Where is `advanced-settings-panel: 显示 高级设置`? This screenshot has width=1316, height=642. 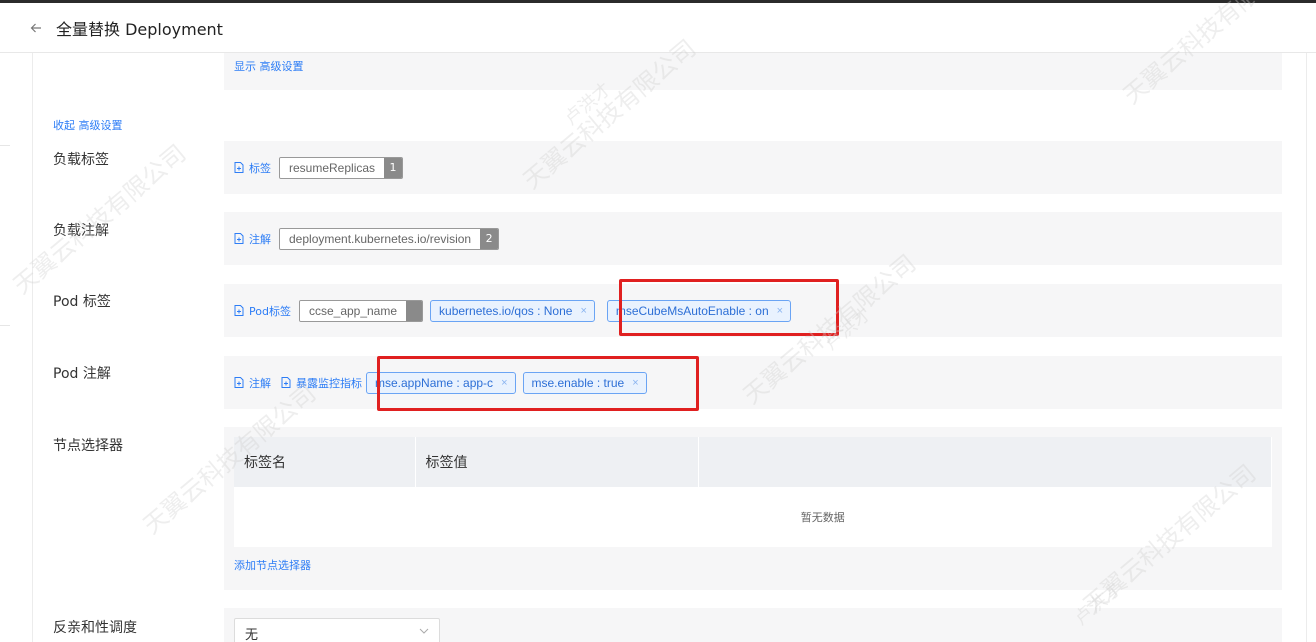 advanced-settings-panel: 显示 高级设置 is located at coordinates (753, 71).